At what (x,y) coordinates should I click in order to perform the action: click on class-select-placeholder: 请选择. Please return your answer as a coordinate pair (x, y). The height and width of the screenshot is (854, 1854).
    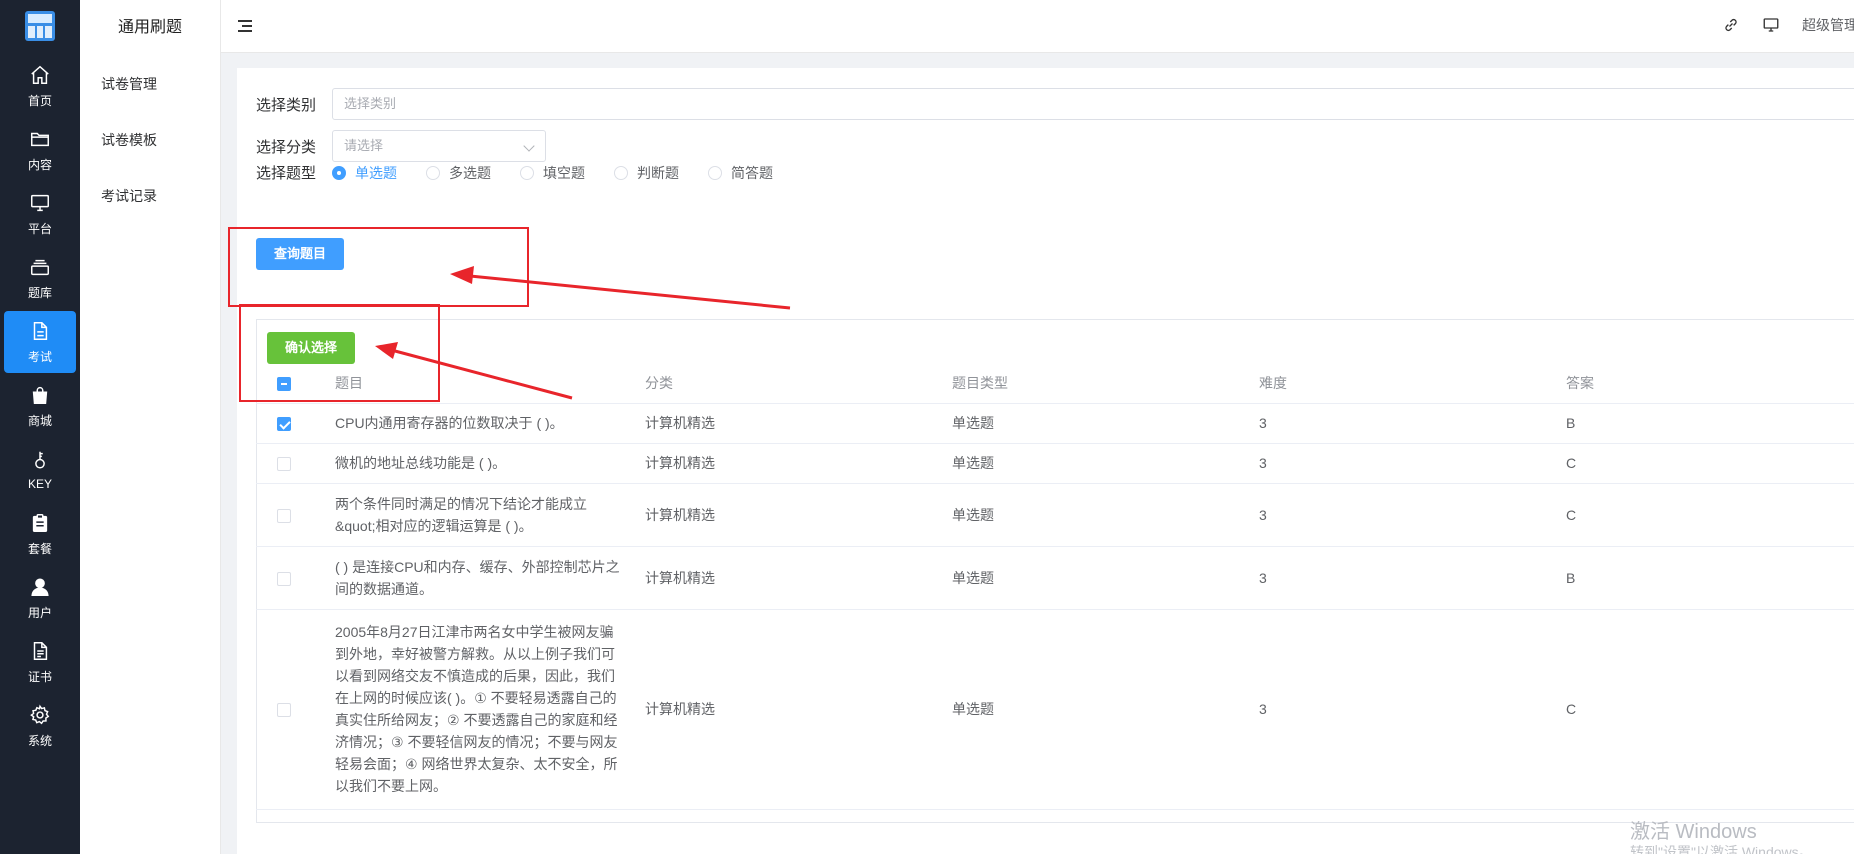
    Looking at the image, I should click on (364, 145).